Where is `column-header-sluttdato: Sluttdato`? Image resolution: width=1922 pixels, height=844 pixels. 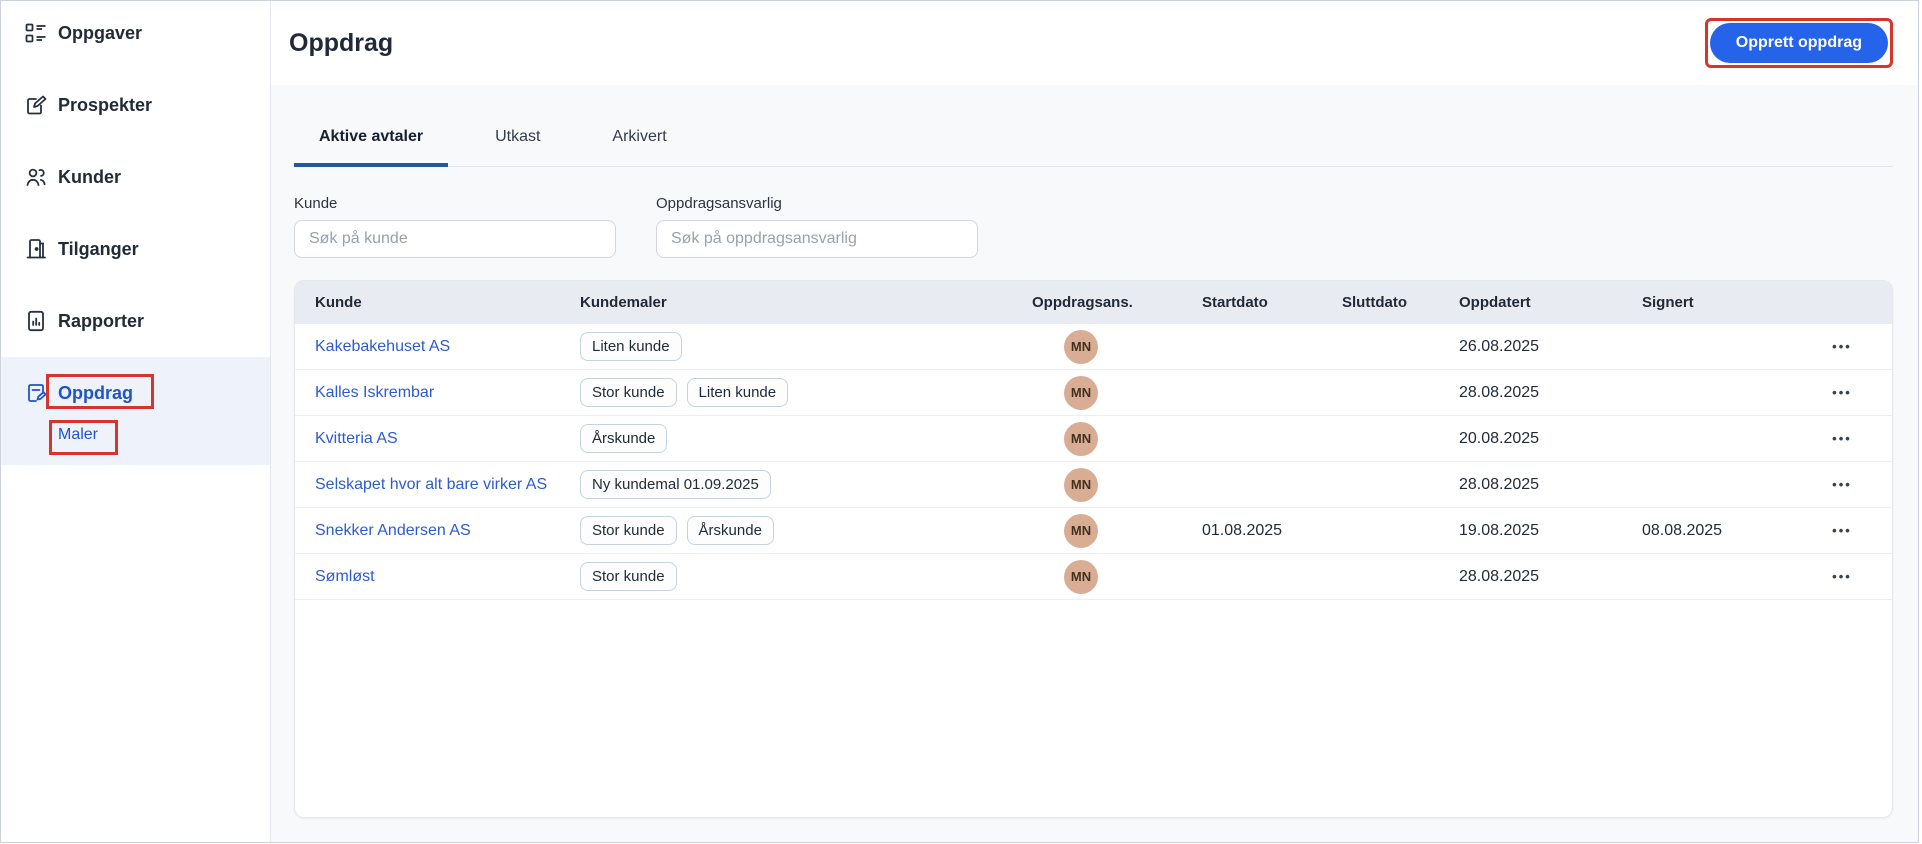 column-header-sluttdato: Sluttdato is located at coordinates (1374, 302).